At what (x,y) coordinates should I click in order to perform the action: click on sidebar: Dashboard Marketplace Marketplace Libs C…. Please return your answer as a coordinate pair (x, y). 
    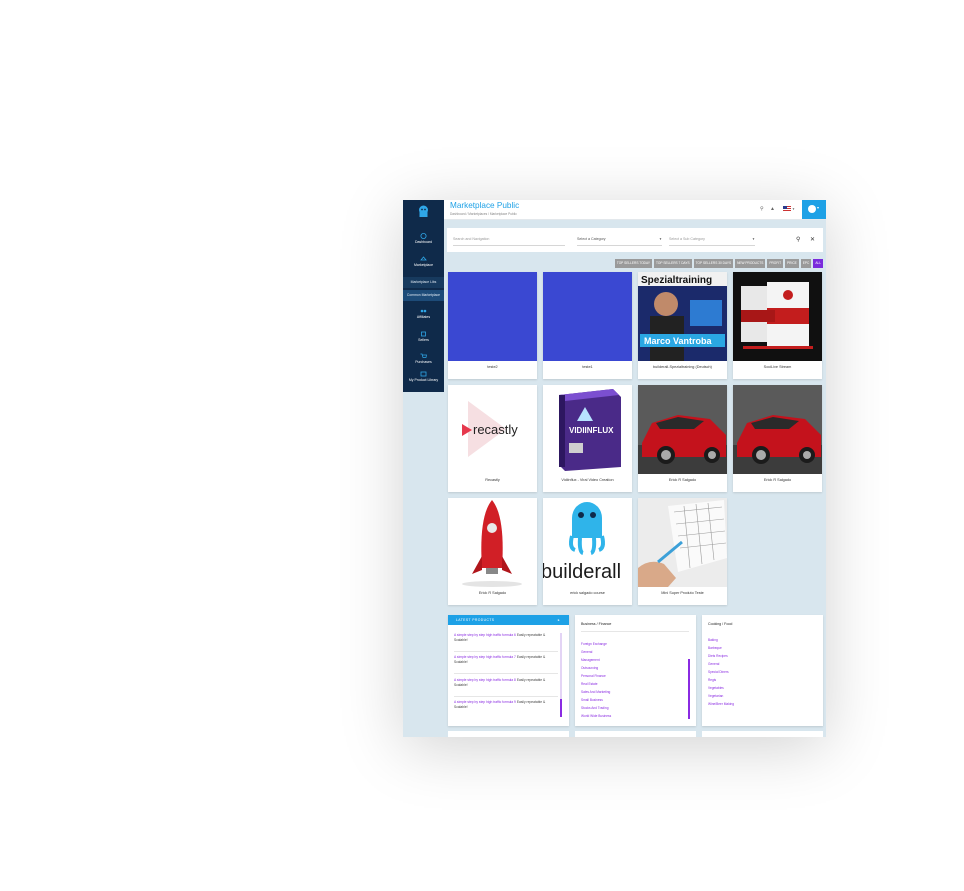
    Looking at the image, I should click on (423, 296).